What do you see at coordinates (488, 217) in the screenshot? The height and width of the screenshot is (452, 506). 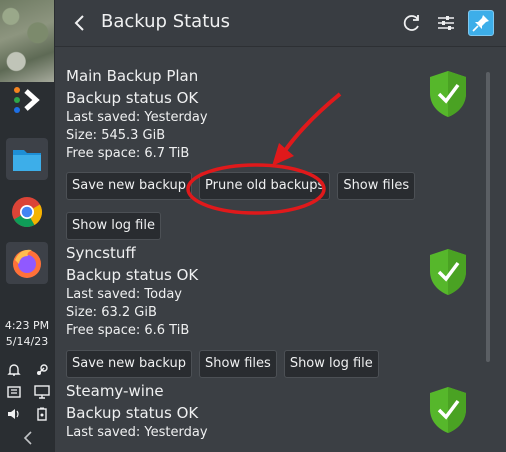 I see `scrollbar` at bounding box center [488, 217].